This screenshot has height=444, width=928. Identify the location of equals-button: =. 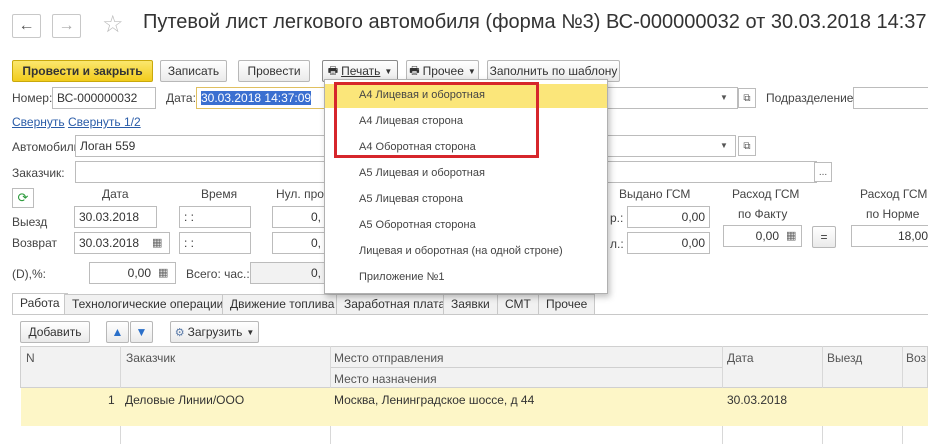
(824, 237).